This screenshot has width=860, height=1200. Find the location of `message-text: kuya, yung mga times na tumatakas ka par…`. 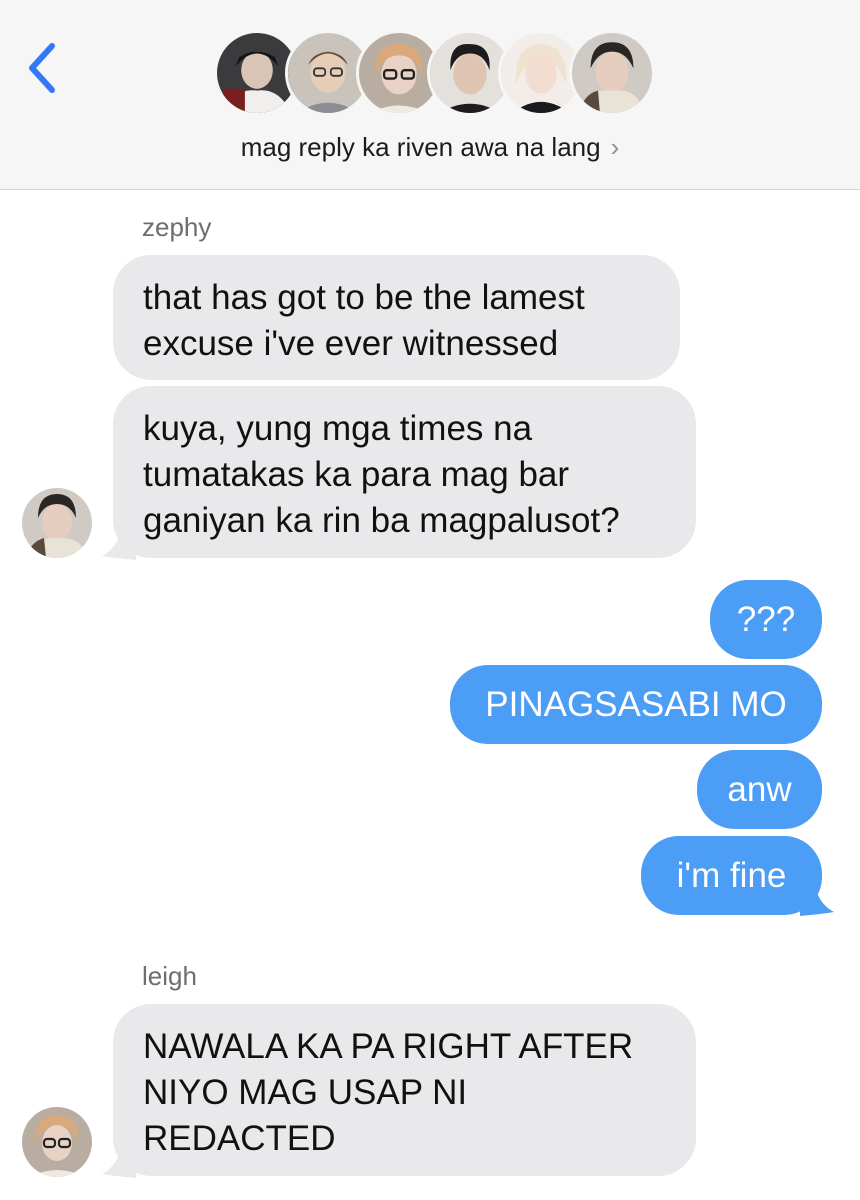

message-text: kuya, yung mga times na tumatakas ka par… is located at coordinates (381, 474).